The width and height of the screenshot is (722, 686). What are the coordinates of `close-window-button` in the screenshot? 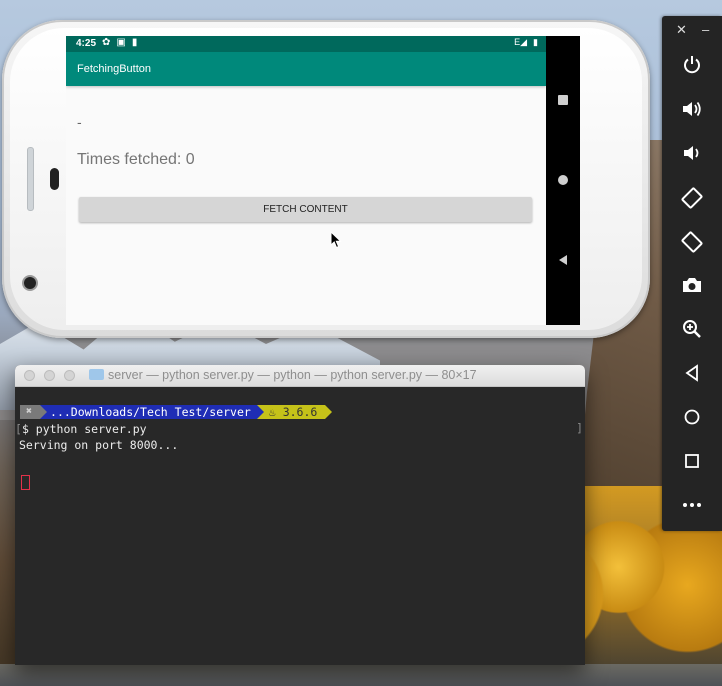 It's located at (29, 375).